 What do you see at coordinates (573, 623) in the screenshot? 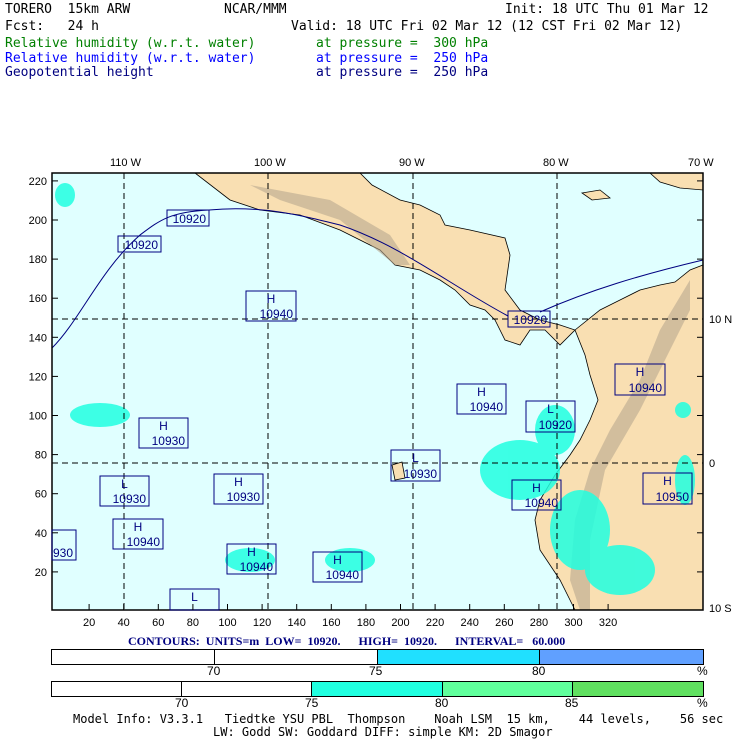
I see `x-tick-label: 300` at bounding box center [573, 623].